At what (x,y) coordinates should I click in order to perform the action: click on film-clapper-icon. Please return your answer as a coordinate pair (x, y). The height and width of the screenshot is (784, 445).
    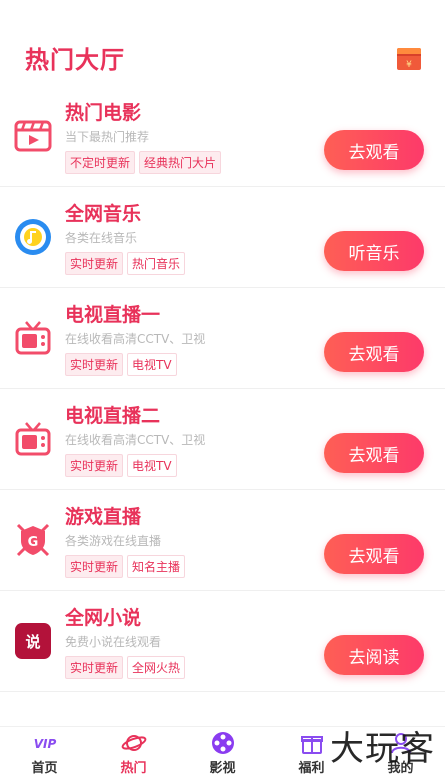
    Looking at the image, I should click on (33, 136).